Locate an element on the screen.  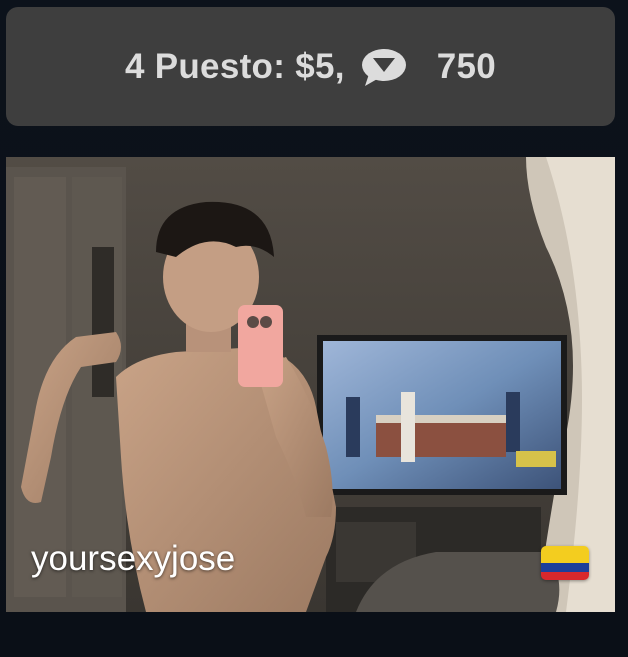
username: yoursexyjose is located at coordinates (133, 559).